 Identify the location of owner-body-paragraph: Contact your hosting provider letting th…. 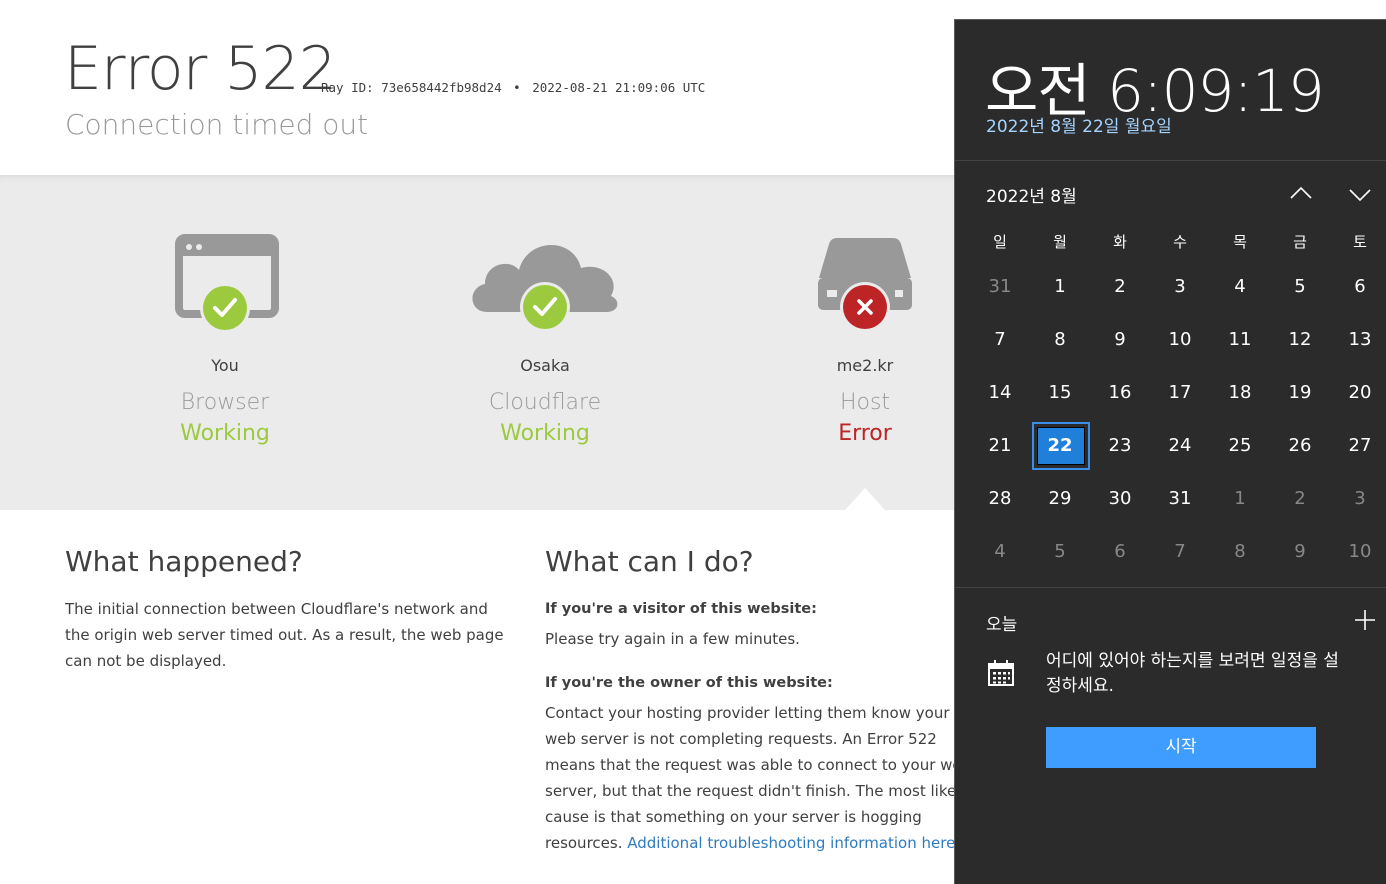
(765, 778).